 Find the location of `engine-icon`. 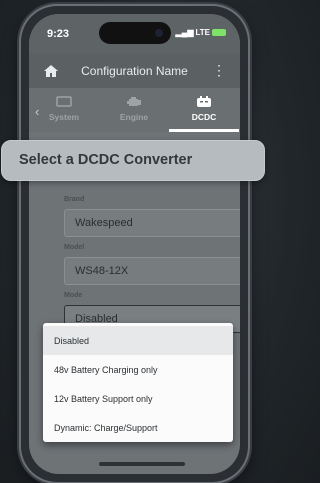

engine-icon is located at coordinates (134, 101).